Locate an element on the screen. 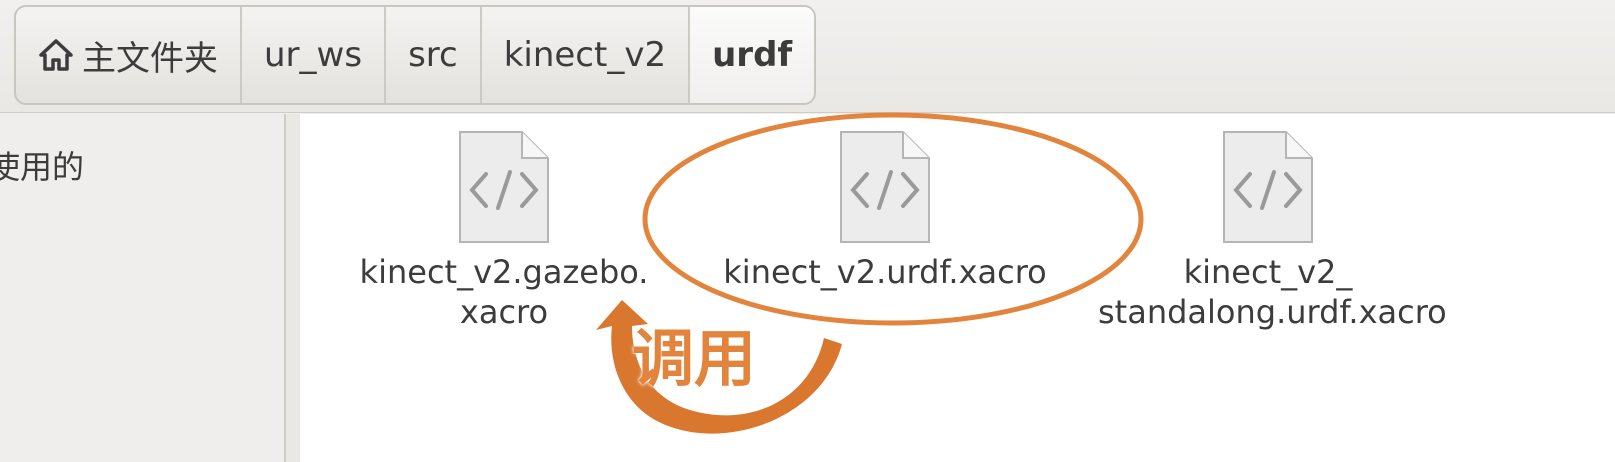  crumb-label: ur_ws is located at coordinates (313, 55).